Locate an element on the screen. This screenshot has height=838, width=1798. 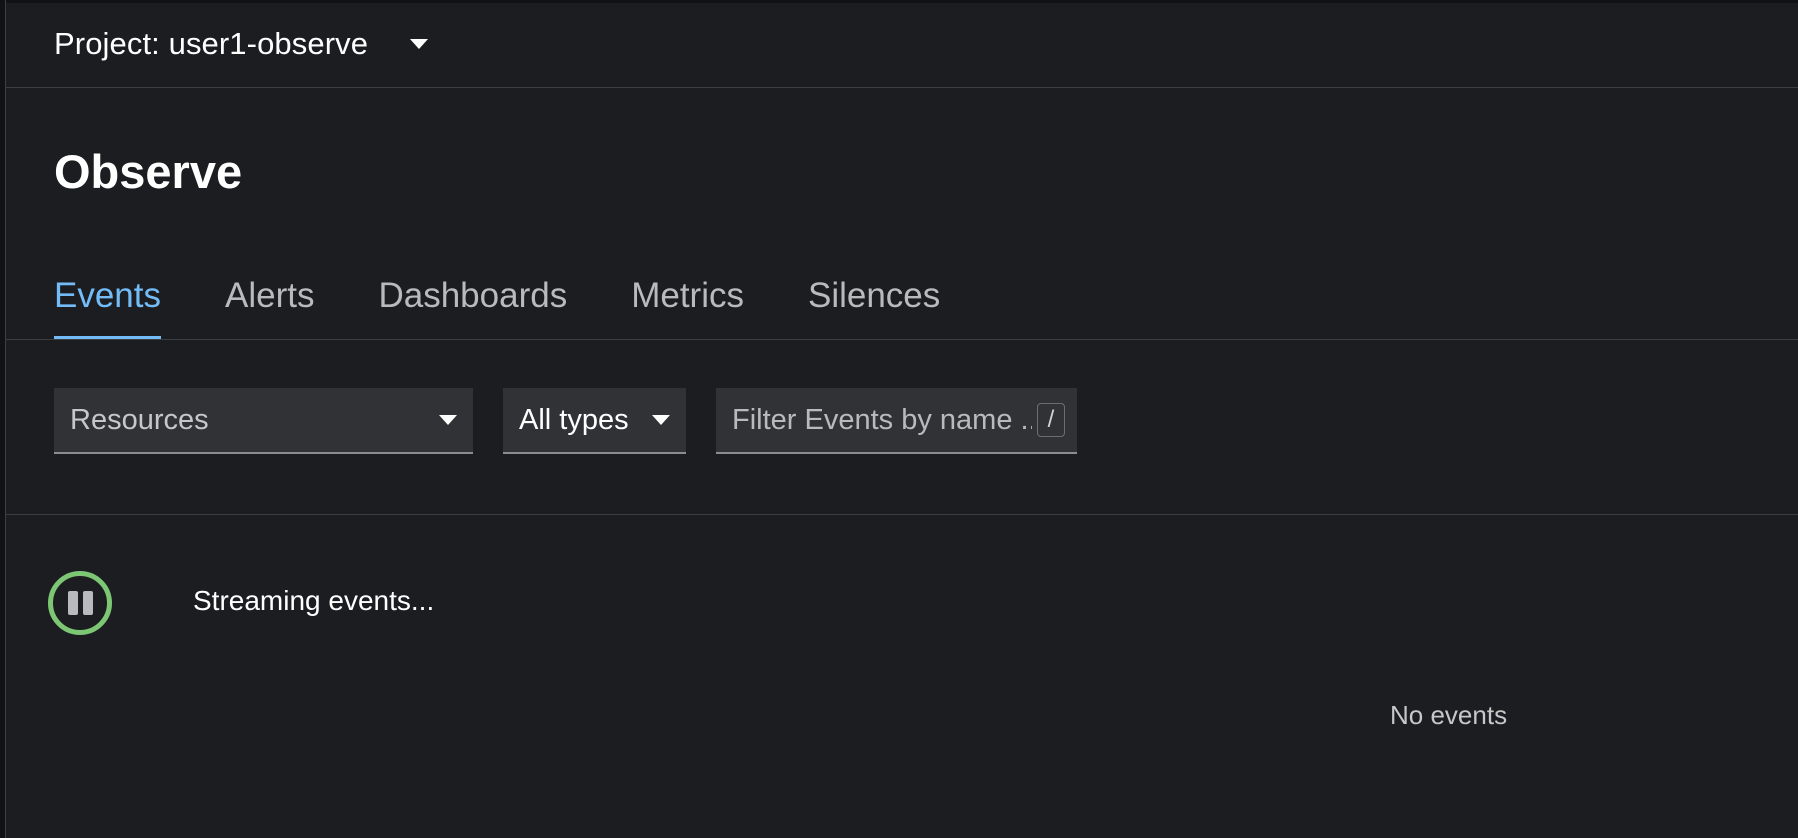
page-title: Observe is located at coordinates (148, 171).